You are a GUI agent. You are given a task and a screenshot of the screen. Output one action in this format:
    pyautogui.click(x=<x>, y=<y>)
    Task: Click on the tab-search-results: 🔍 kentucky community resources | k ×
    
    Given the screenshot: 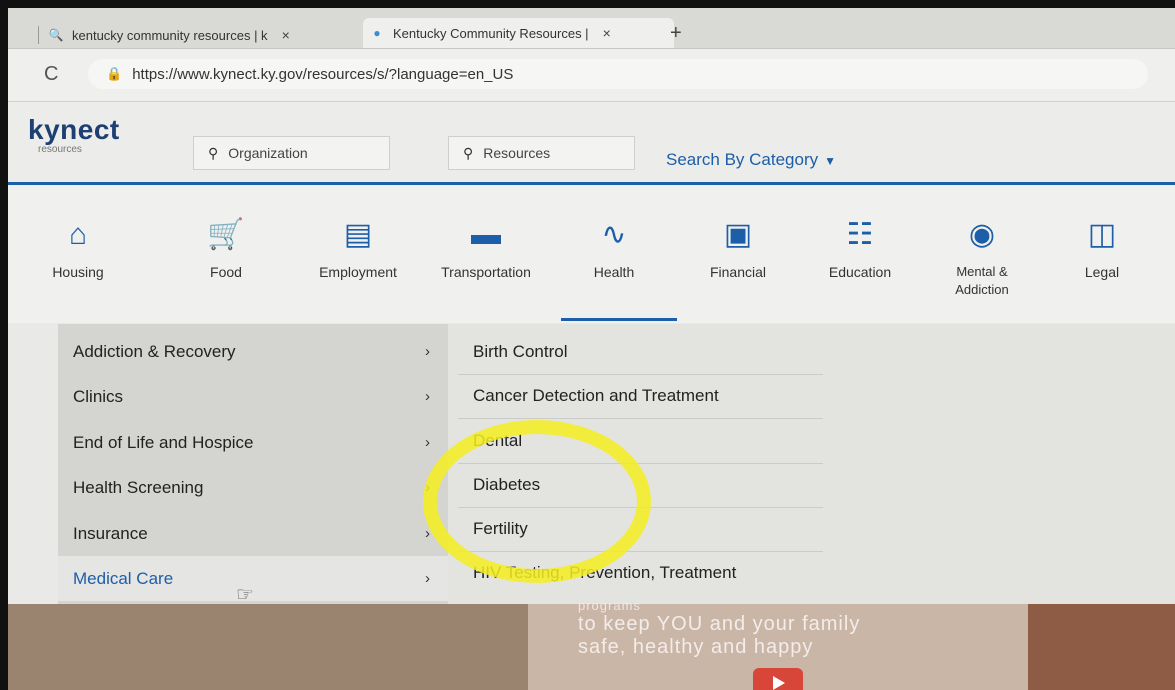 What is the action you would take?
    pyautogui.click(x=198, y=35)
    